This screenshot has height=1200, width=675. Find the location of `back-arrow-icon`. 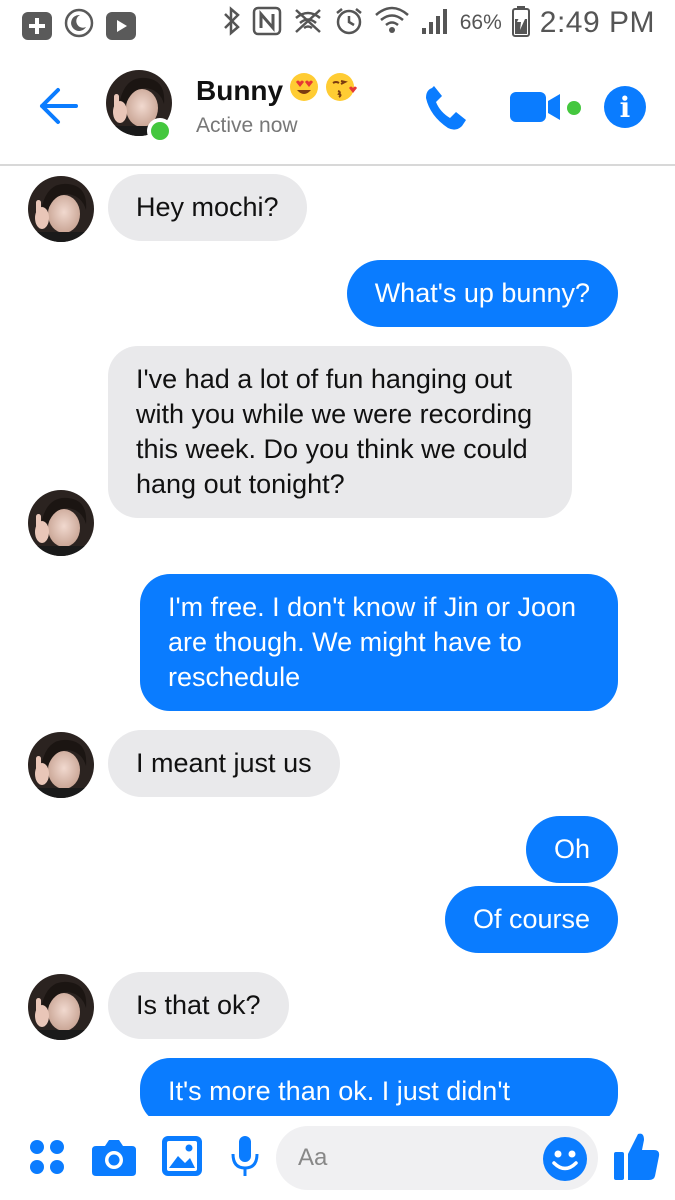

back-arrow-icon is located at coordinates (58, 106).